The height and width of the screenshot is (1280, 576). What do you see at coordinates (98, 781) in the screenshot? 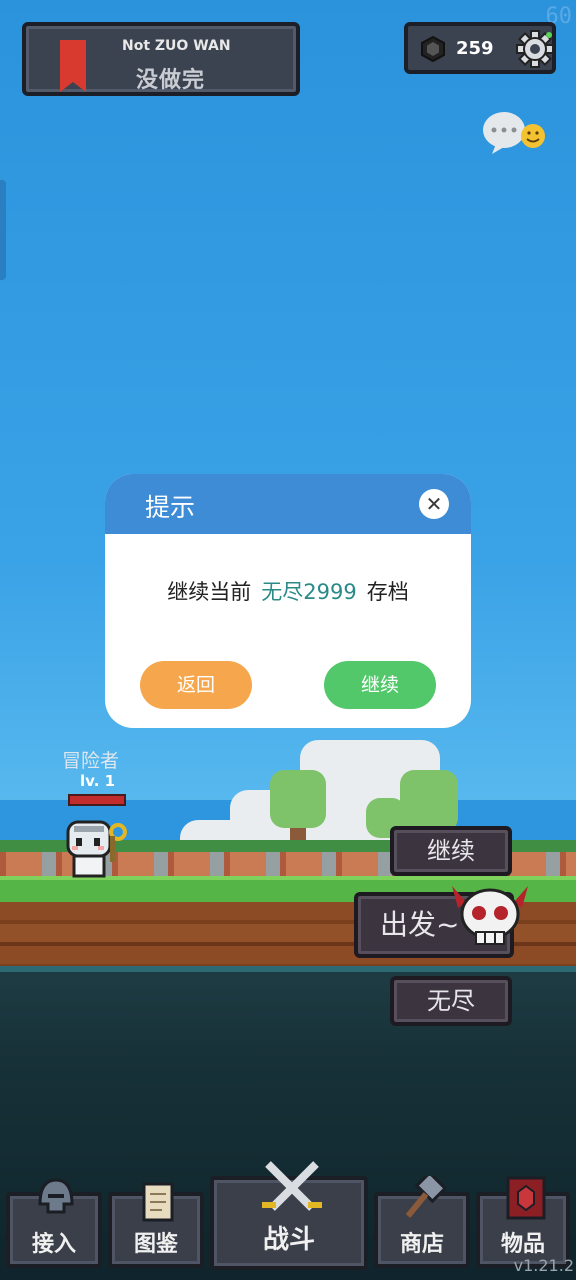
I see `hero-level: lv. 1` at bounding box center [98, 781].